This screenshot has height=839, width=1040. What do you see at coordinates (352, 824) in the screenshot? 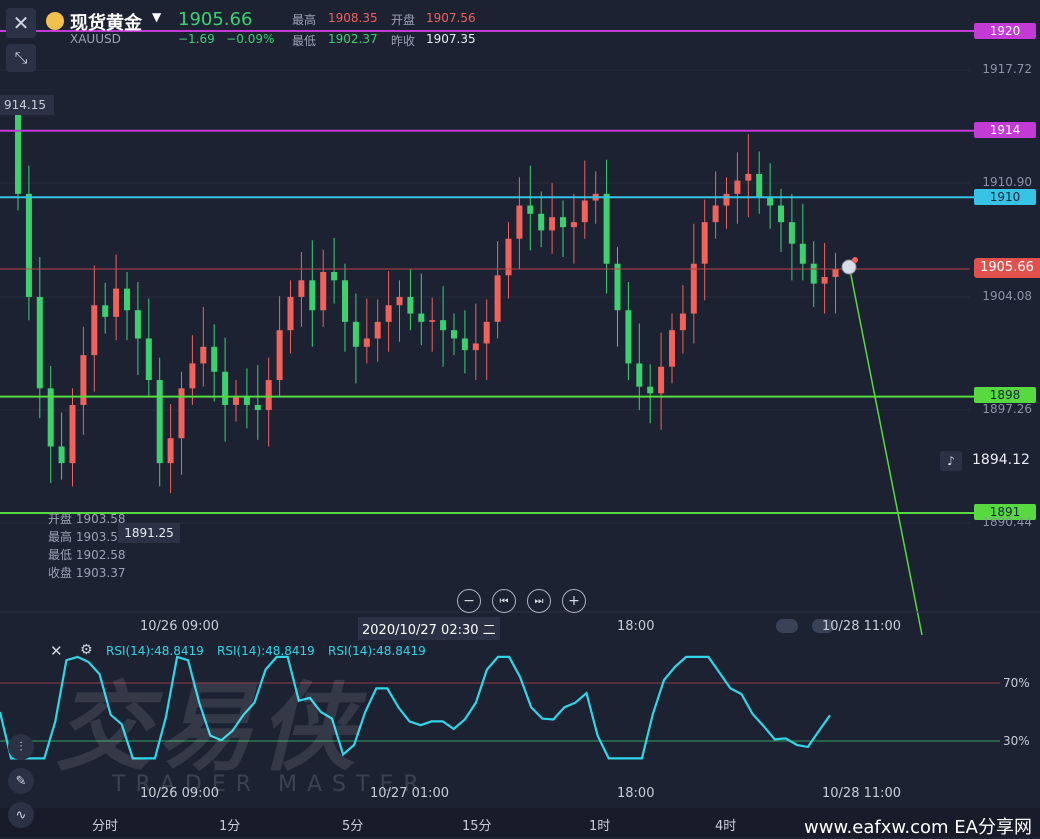
I see `timeframe-tab: 5分` at bounding box center [352, 824].